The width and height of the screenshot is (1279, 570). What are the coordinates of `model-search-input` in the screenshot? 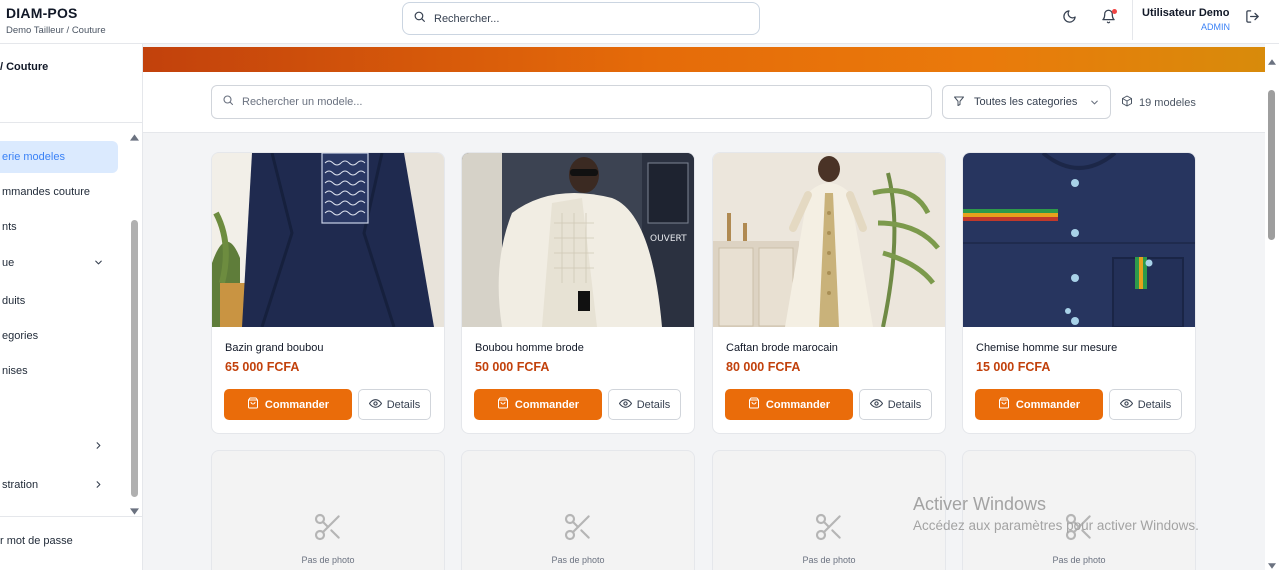 It's located at (572, 102).